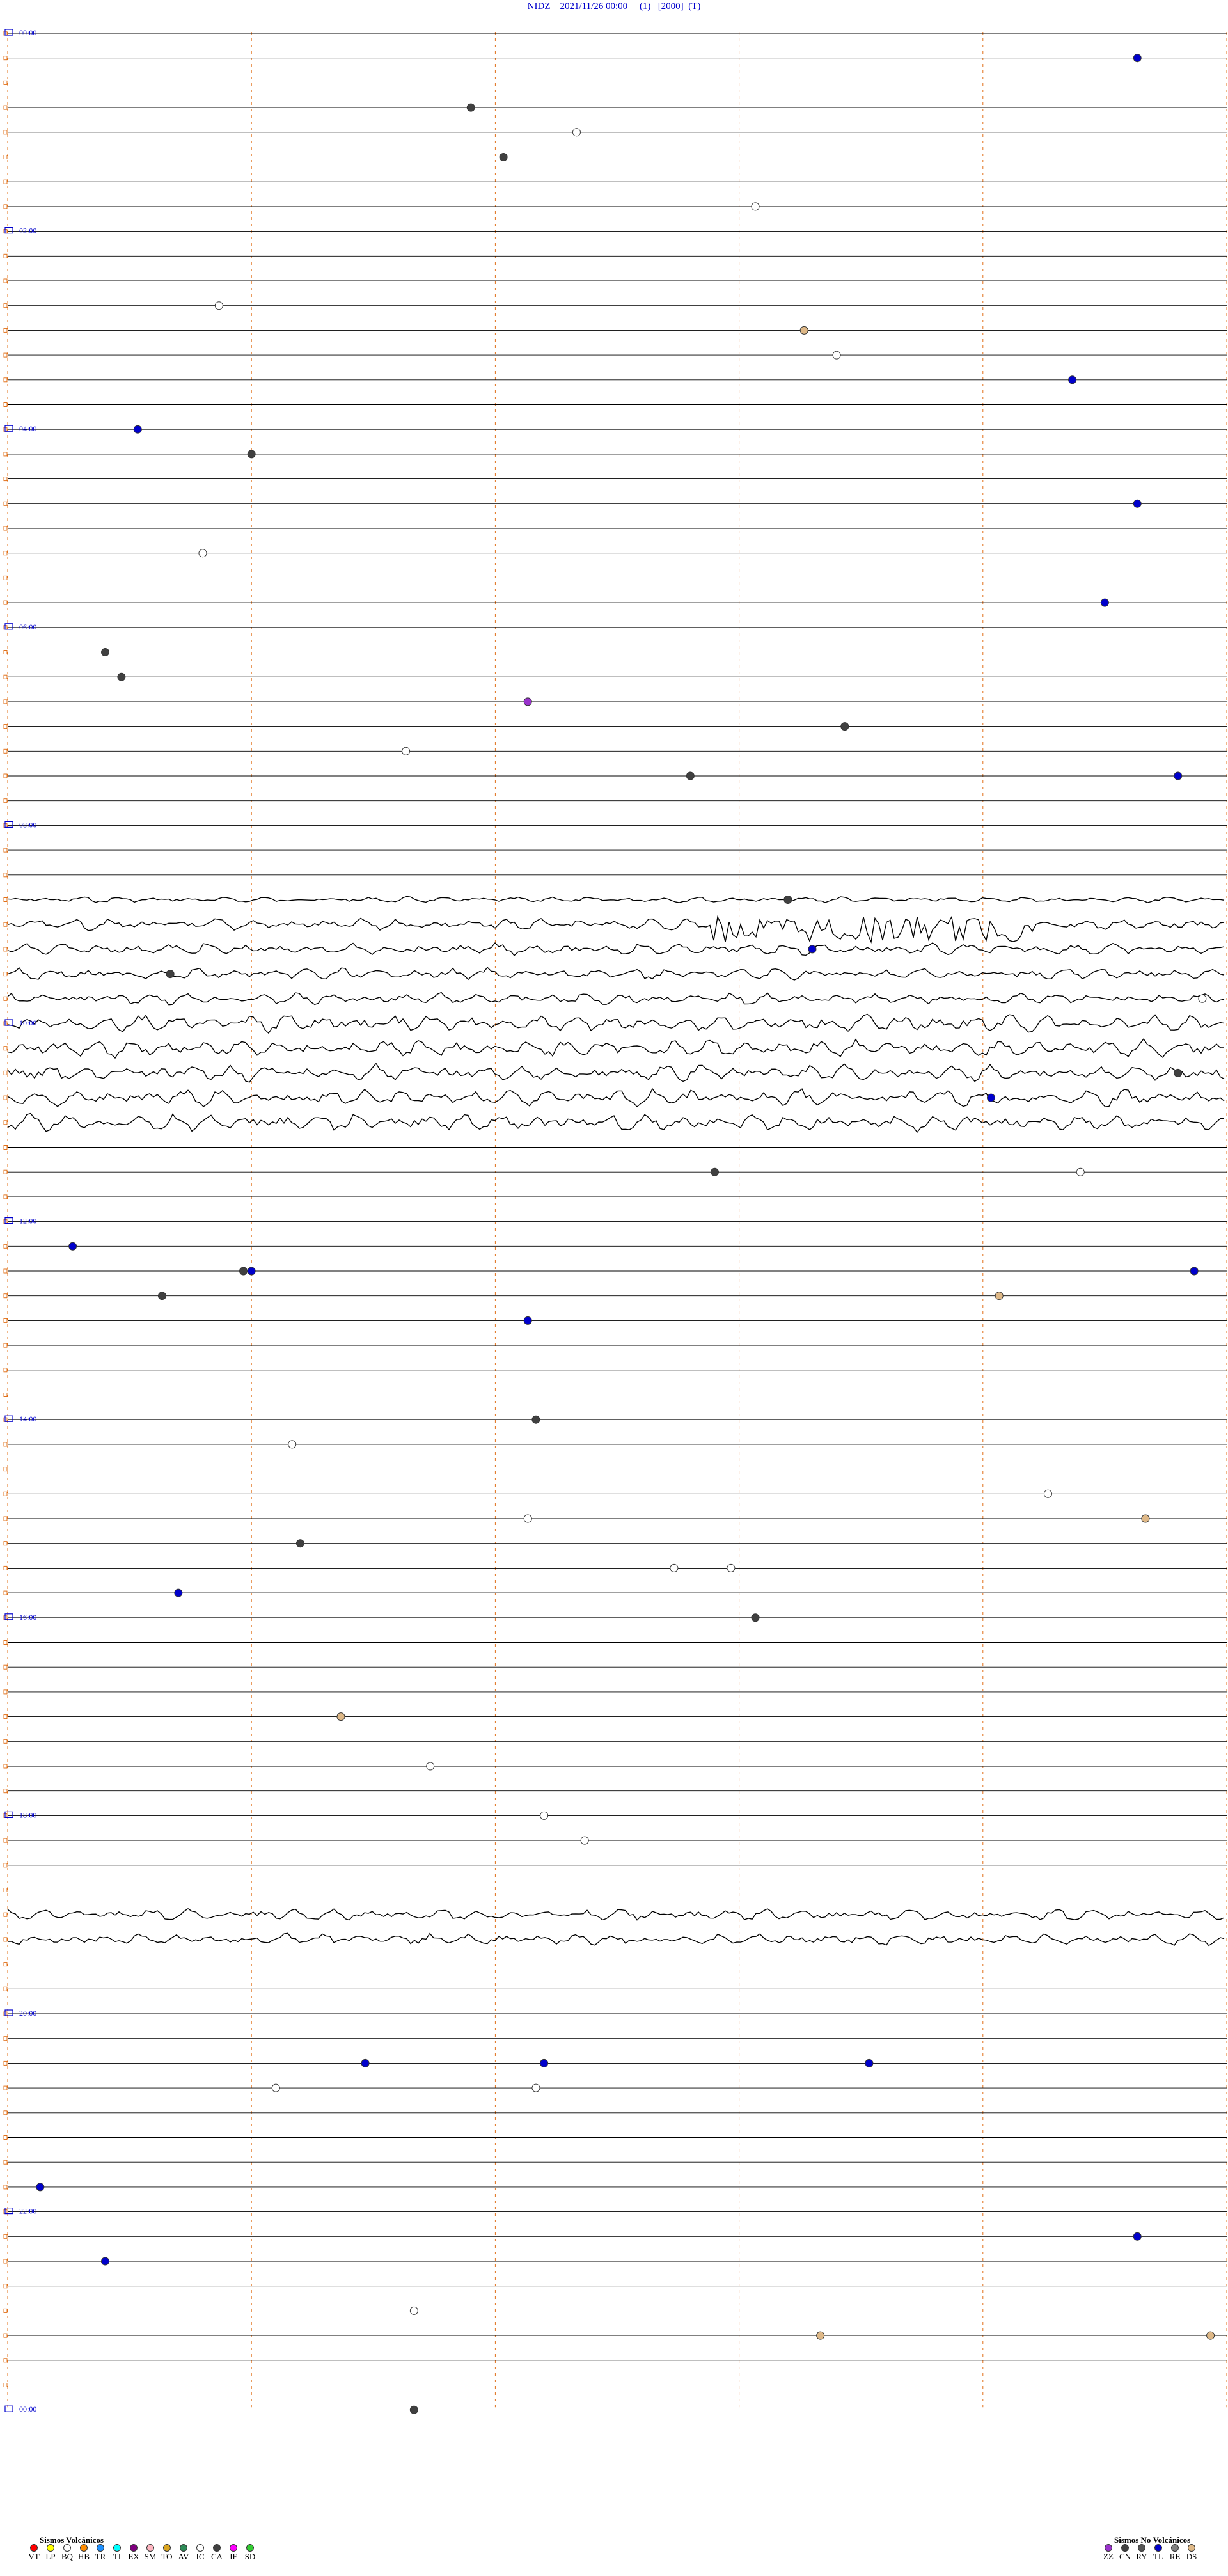 The image size is (1228, 2576). I want to click on legend-code: CA, so click(216, 2556).